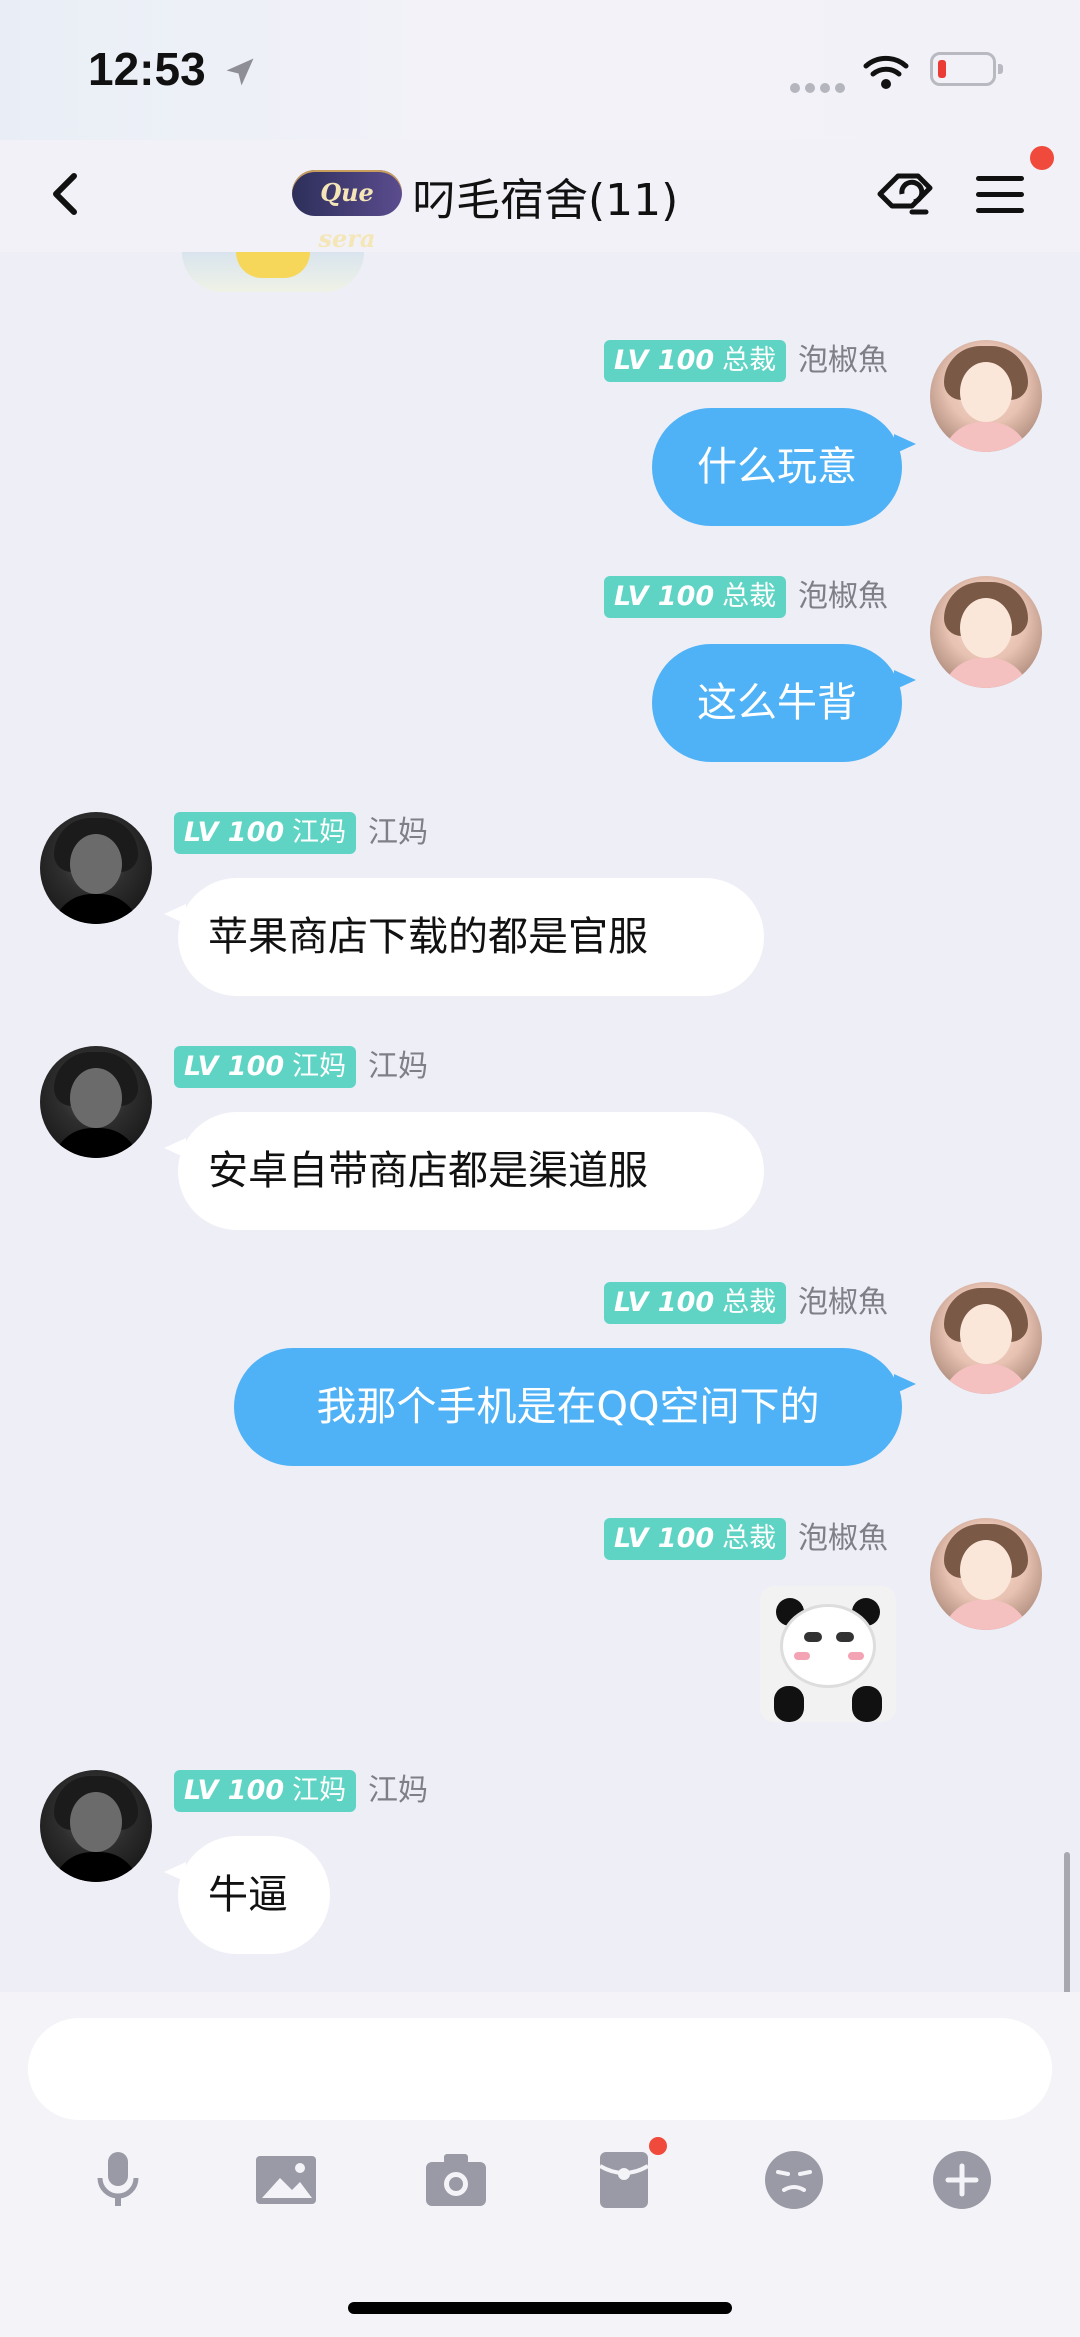 Image resolution: width=1080 pixels, height=2337 pixels. Describe the element at coordinates (1001, 195) in the screenshot. I see `menu-button` at that location.